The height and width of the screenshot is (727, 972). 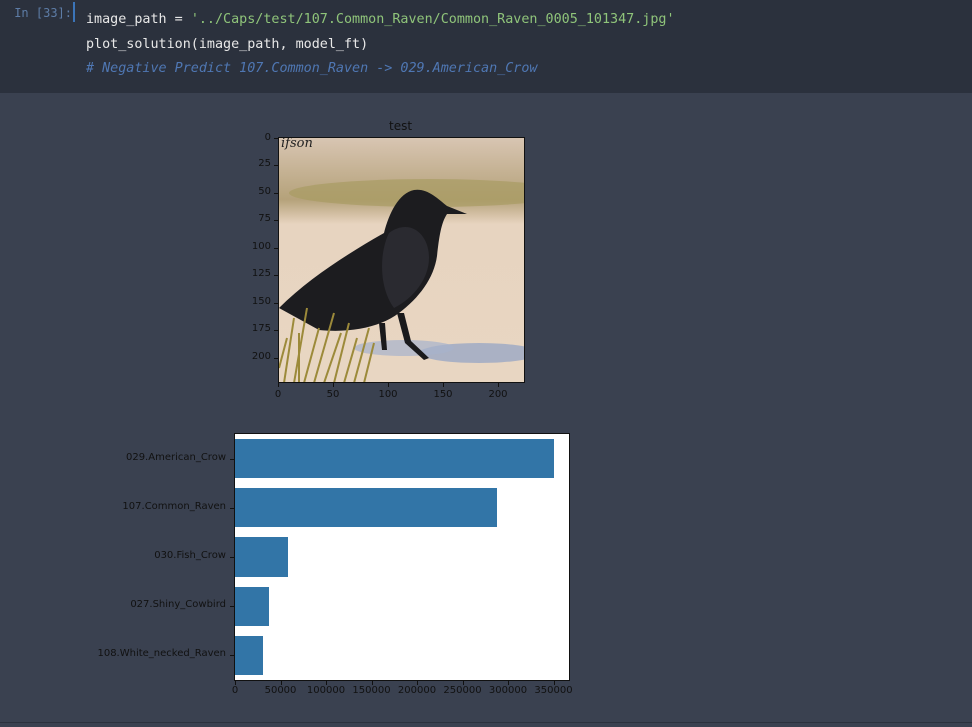 I want to click on image-plot-title: test, so click(x=401, y=126).